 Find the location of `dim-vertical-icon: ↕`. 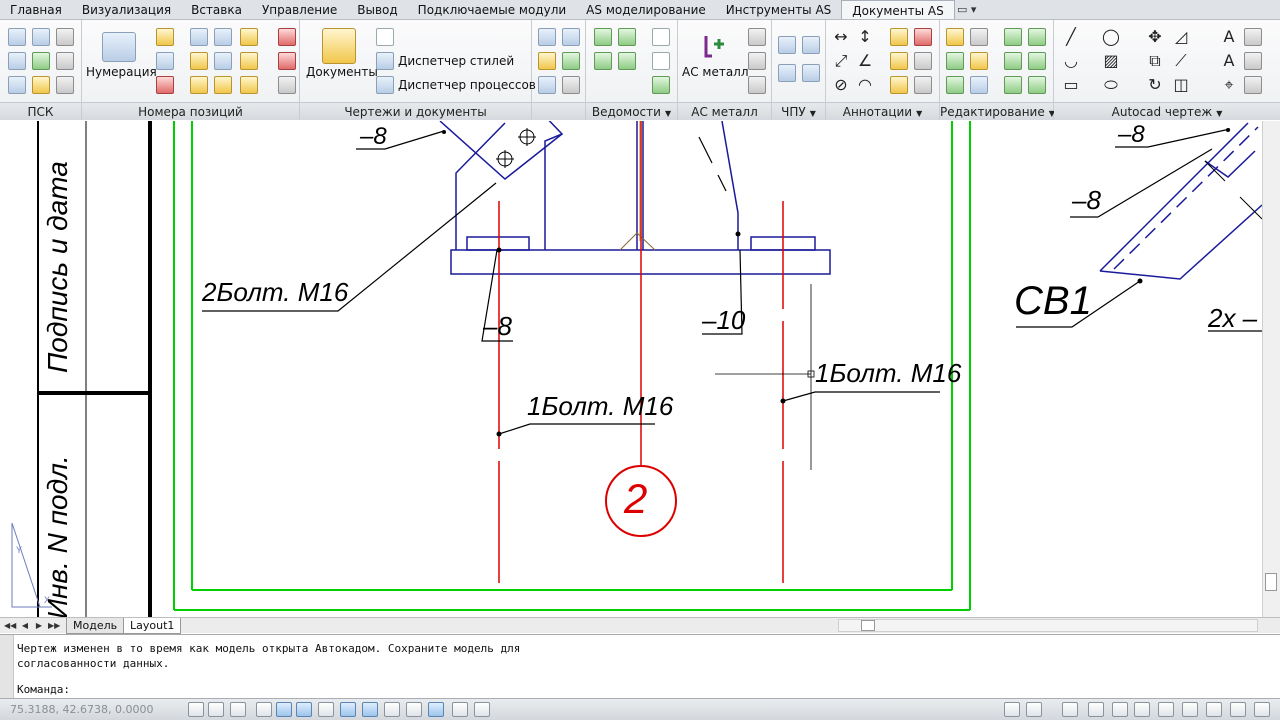

dim-vertical-icon: ↕ is located at coordinates (865, 37).